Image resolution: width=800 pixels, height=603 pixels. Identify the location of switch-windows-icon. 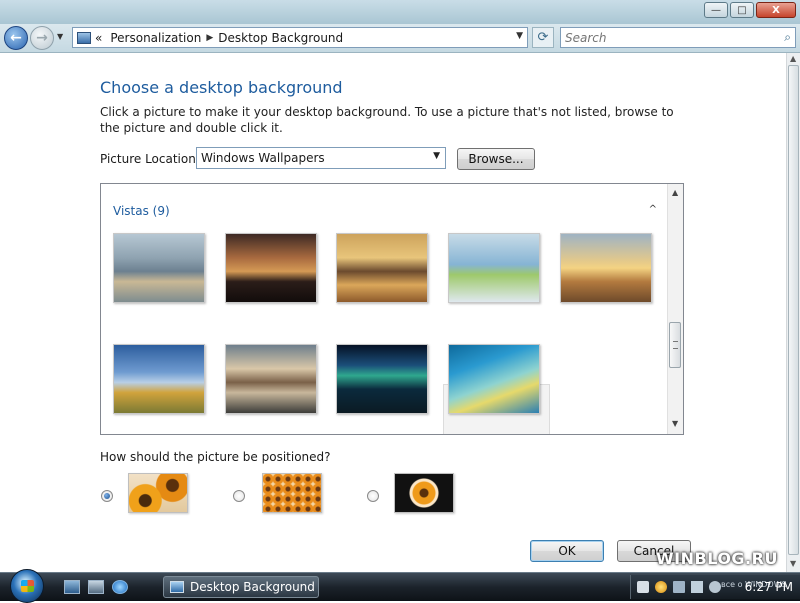
(96, 587).